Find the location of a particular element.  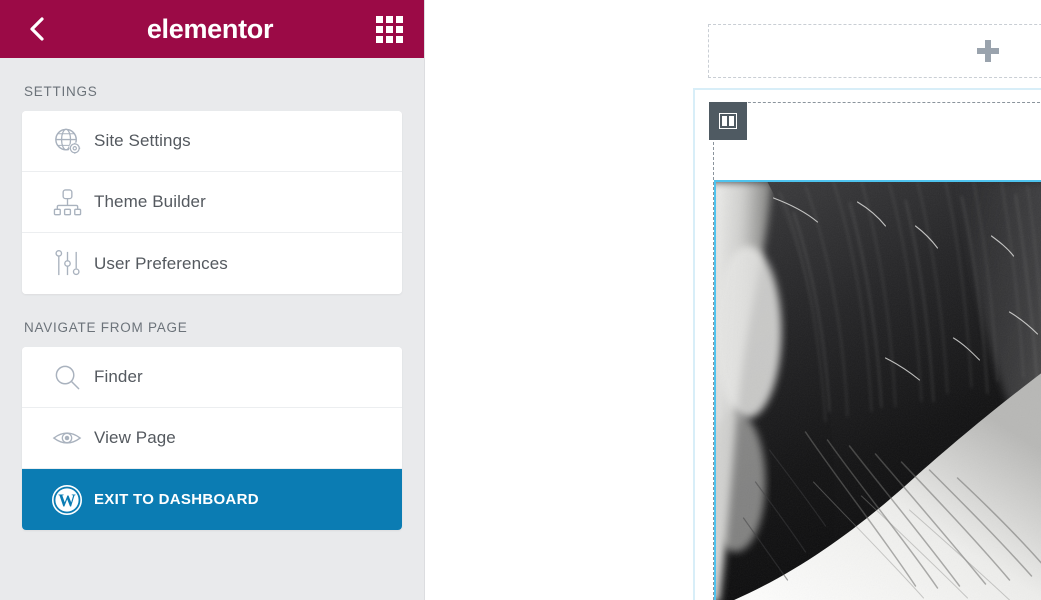

sidebar-item-label: Site Settings is located at coordinates (142, 140).